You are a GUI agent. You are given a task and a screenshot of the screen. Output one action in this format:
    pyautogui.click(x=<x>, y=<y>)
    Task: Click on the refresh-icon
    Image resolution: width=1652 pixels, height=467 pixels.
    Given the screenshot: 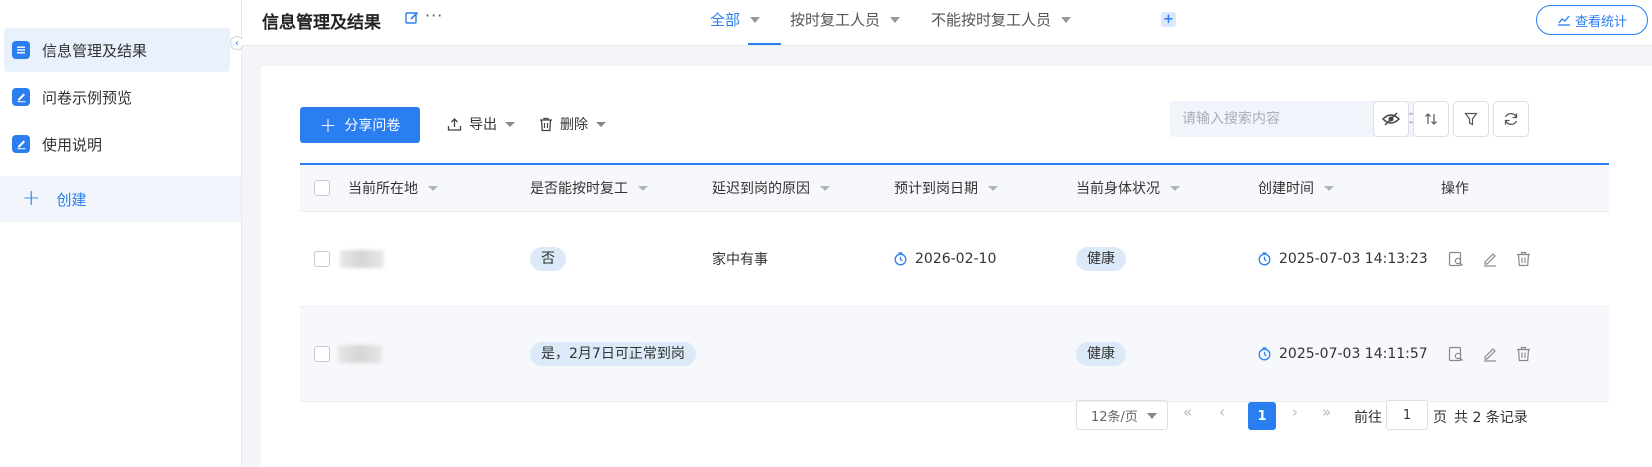 What is the action you would take?
    pyautogui.click(x=1511, y=119)
    